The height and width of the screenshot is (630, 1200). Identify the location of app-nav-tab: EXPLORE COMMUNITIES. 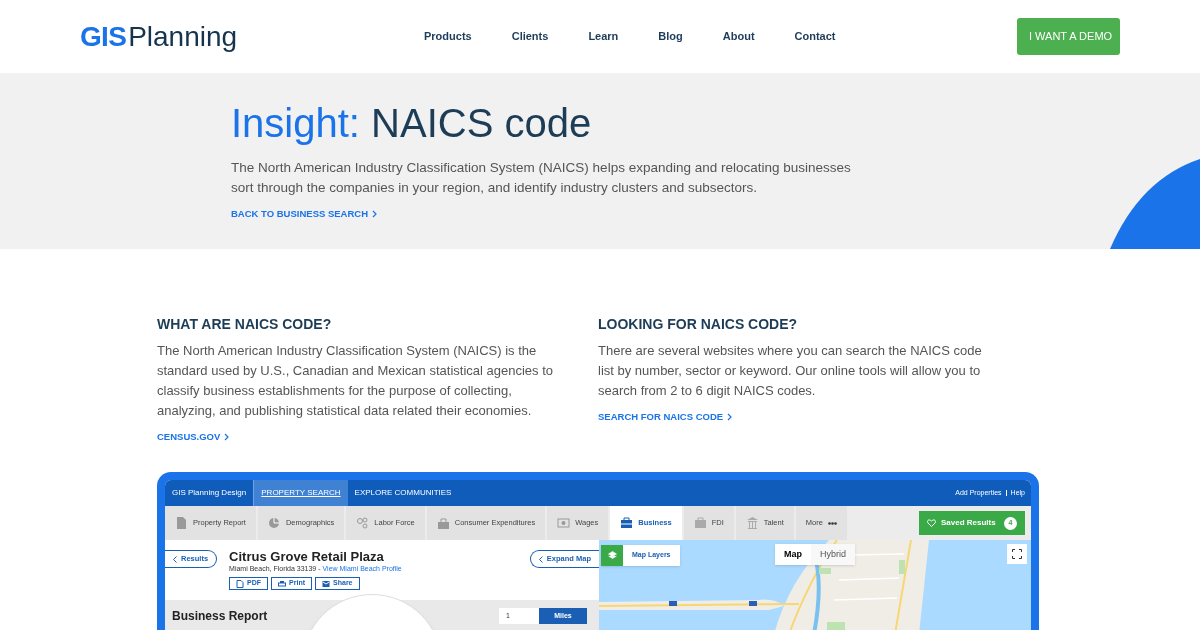
(403, 493).